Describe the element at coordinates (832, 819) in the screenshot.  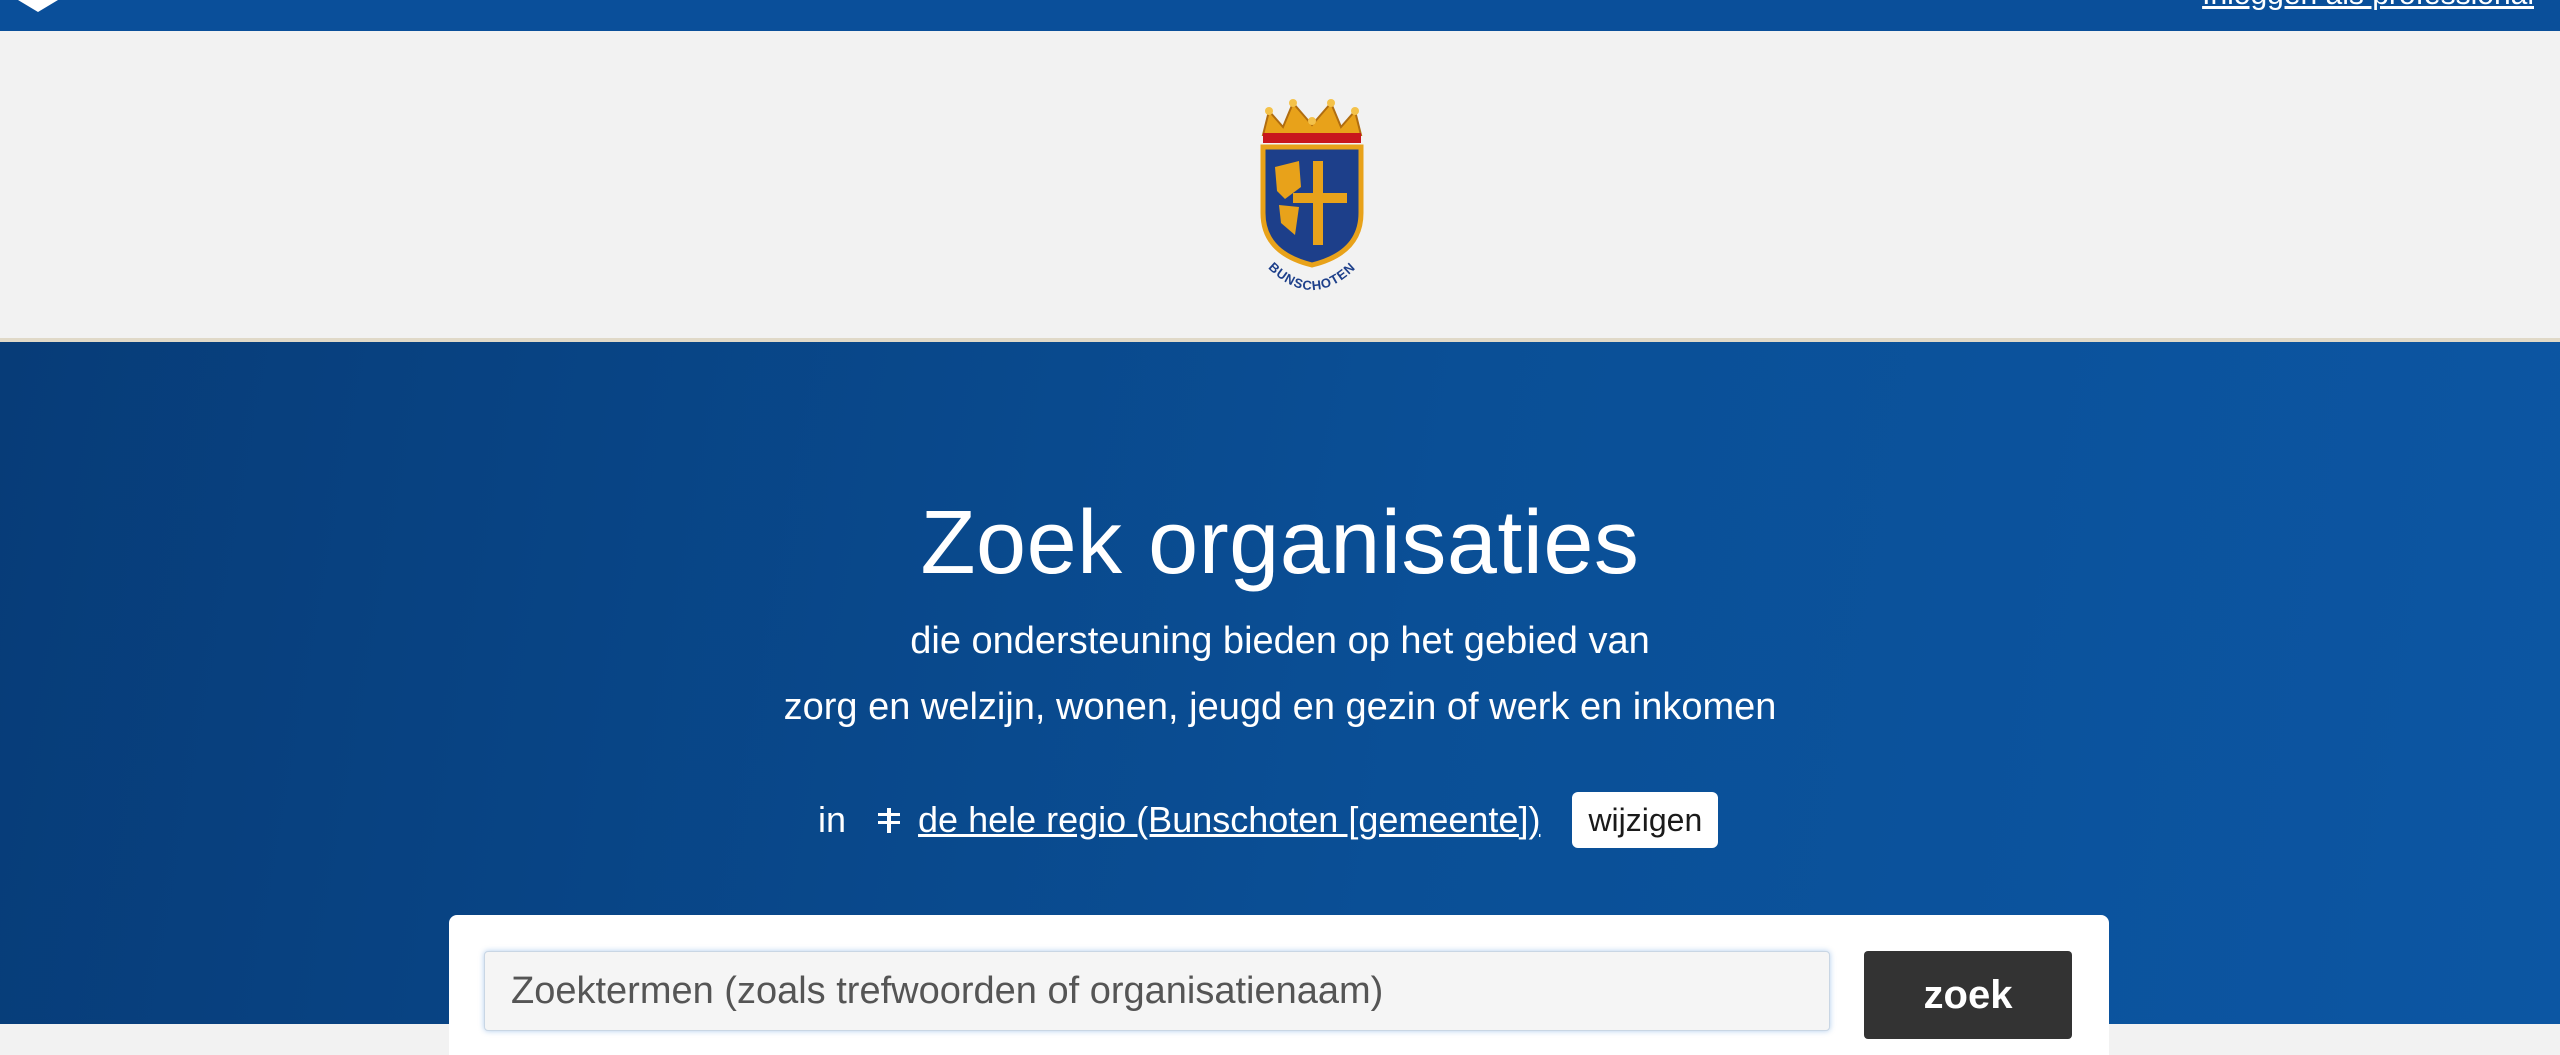
I see `region-prefix: in` at that location.